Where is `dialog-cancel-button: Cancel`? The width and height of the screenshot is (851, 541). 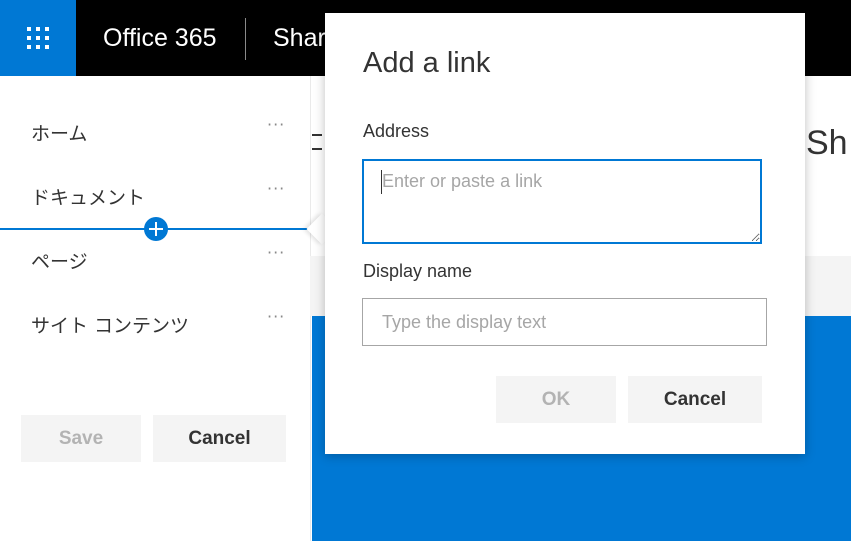 dialog-cancel-button: Cancel is located at coordinates (695, 399).